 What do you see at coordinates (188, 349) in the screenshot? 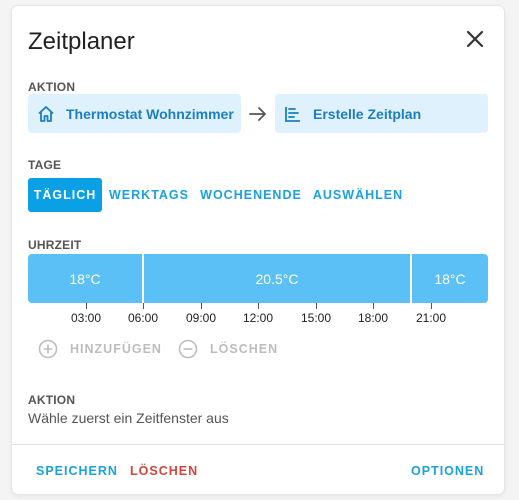
I see `remove-circle-icon` at bounding box center [188, 349].